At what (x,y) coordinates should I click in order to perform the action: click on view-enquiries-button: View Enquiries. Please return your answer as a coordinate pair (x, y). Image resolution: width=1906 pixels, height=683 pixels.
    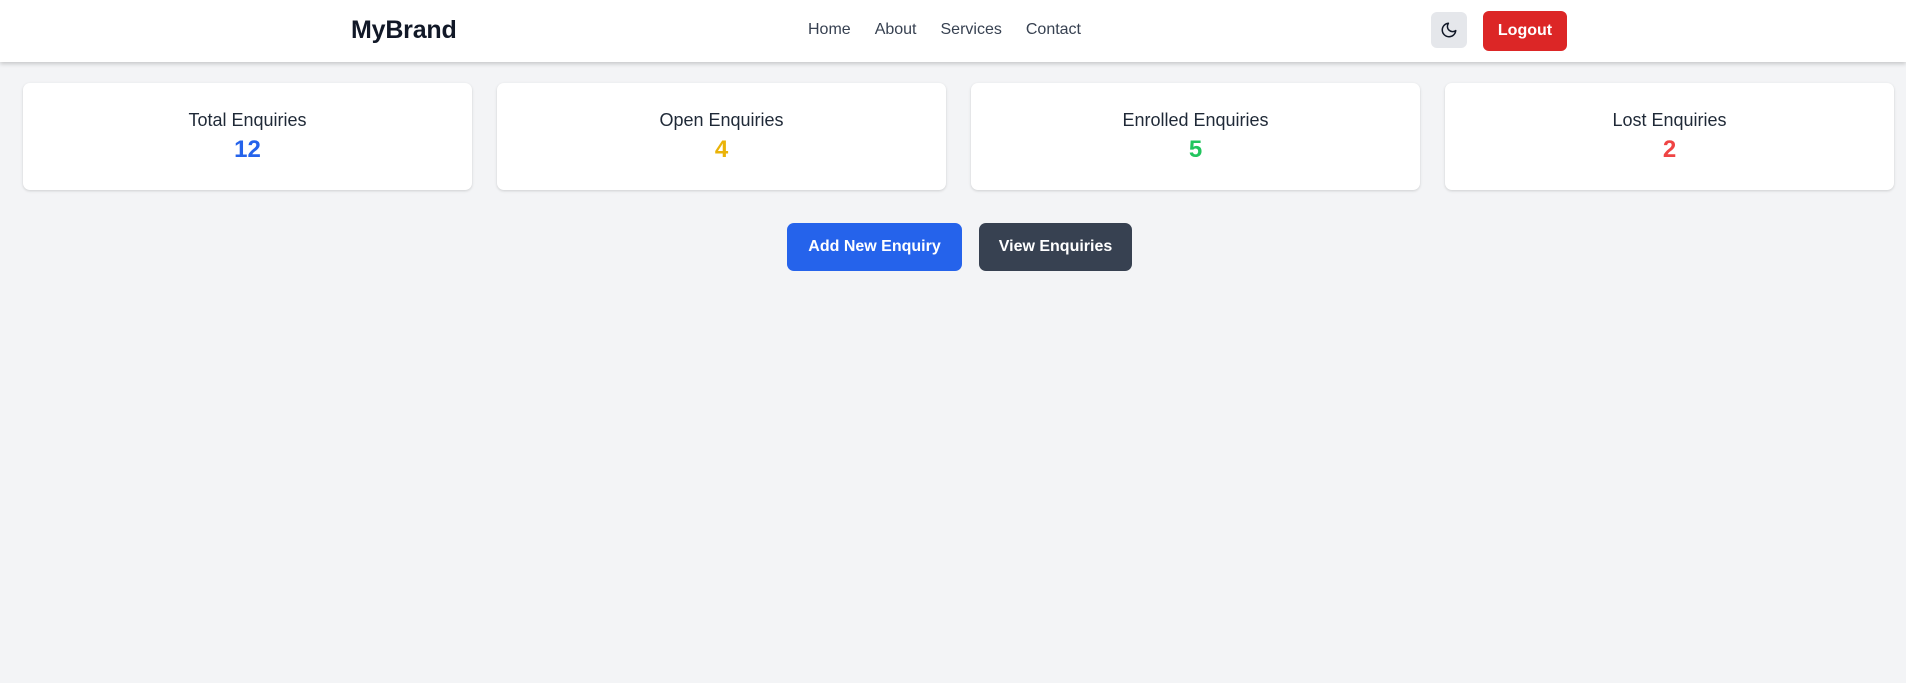
    Looking at the image, I should click on (1055, 247).